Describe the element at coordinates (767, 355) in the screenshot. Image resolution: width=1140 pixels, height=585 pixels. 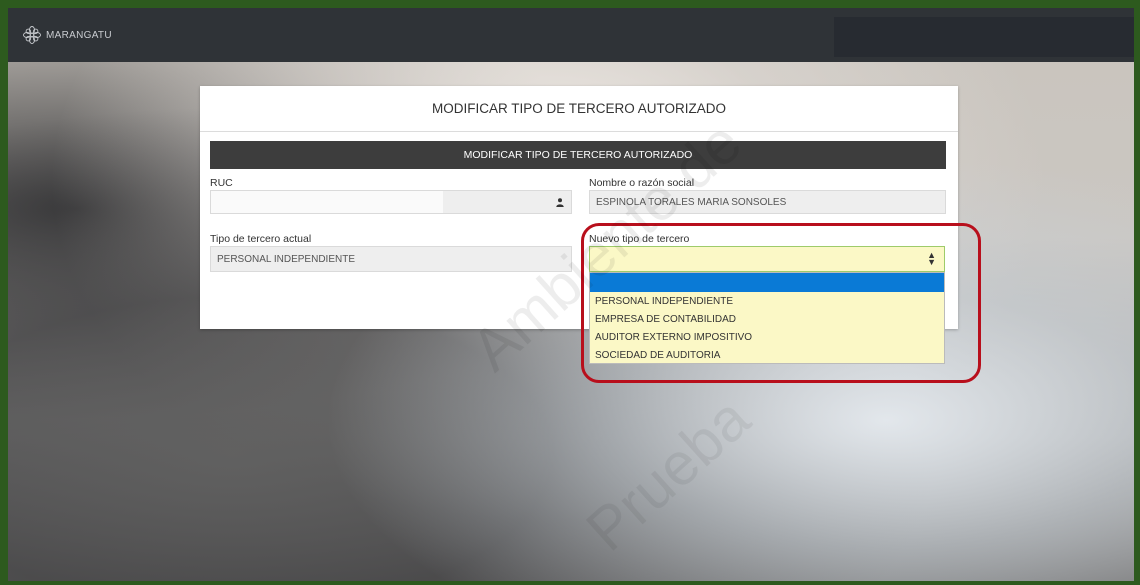
I see `dropdown-option-sociedad-auditoria: SOCIEDAD DE AUDITORIA` at that location.